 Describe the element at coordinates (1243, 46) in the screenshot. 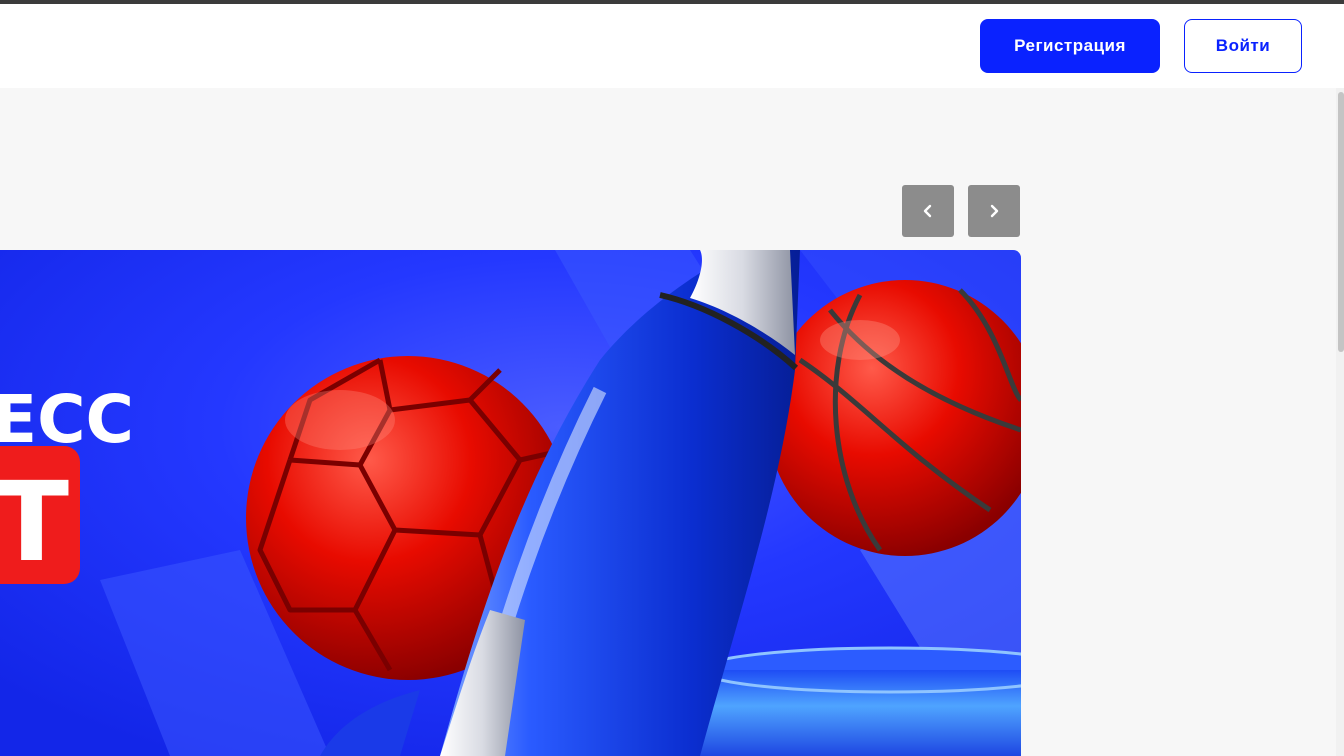

I see `login-button: Войти` at that location.